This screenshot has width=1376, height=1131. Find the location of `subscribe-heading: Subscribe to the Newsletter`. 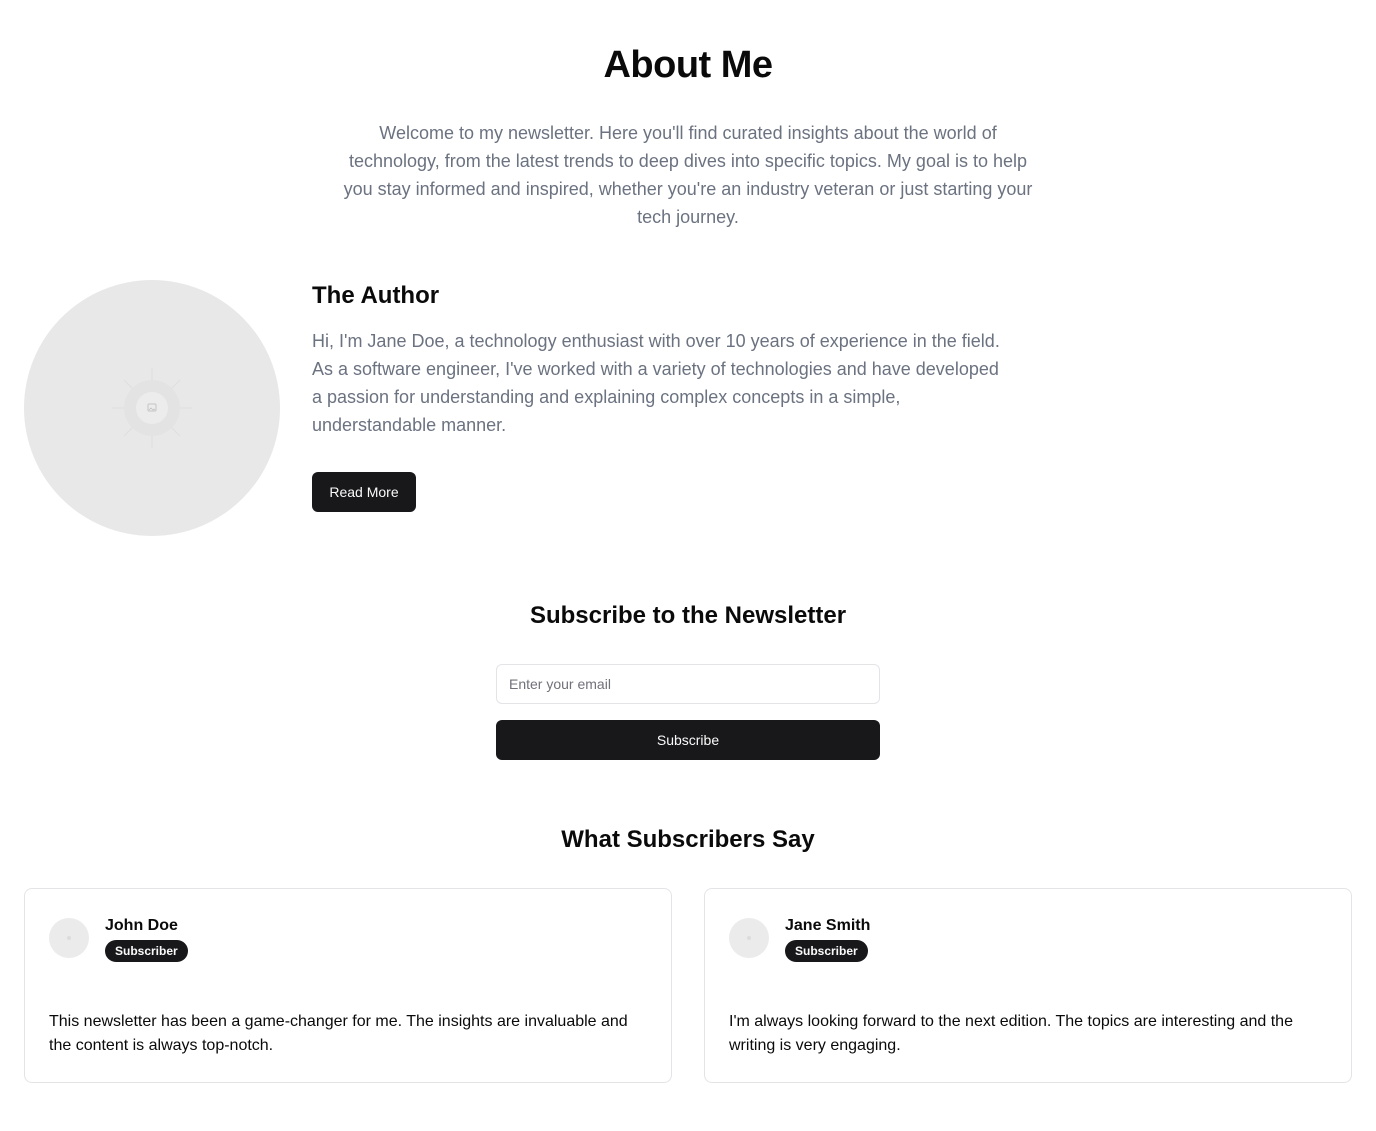

subscribe-heading: Subscribe to the Newsletter is located at coordinates (688, 615).